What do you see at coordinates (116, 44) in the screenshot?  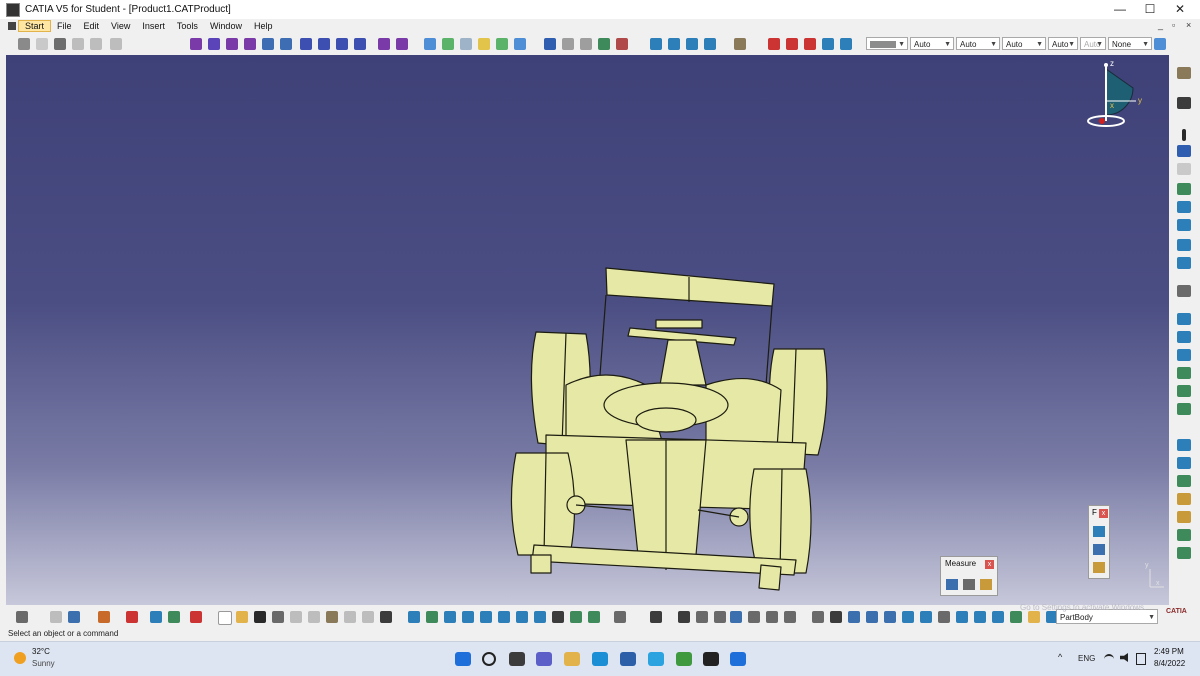 I see `multi-view-icon` at bounding box center [116, 44].